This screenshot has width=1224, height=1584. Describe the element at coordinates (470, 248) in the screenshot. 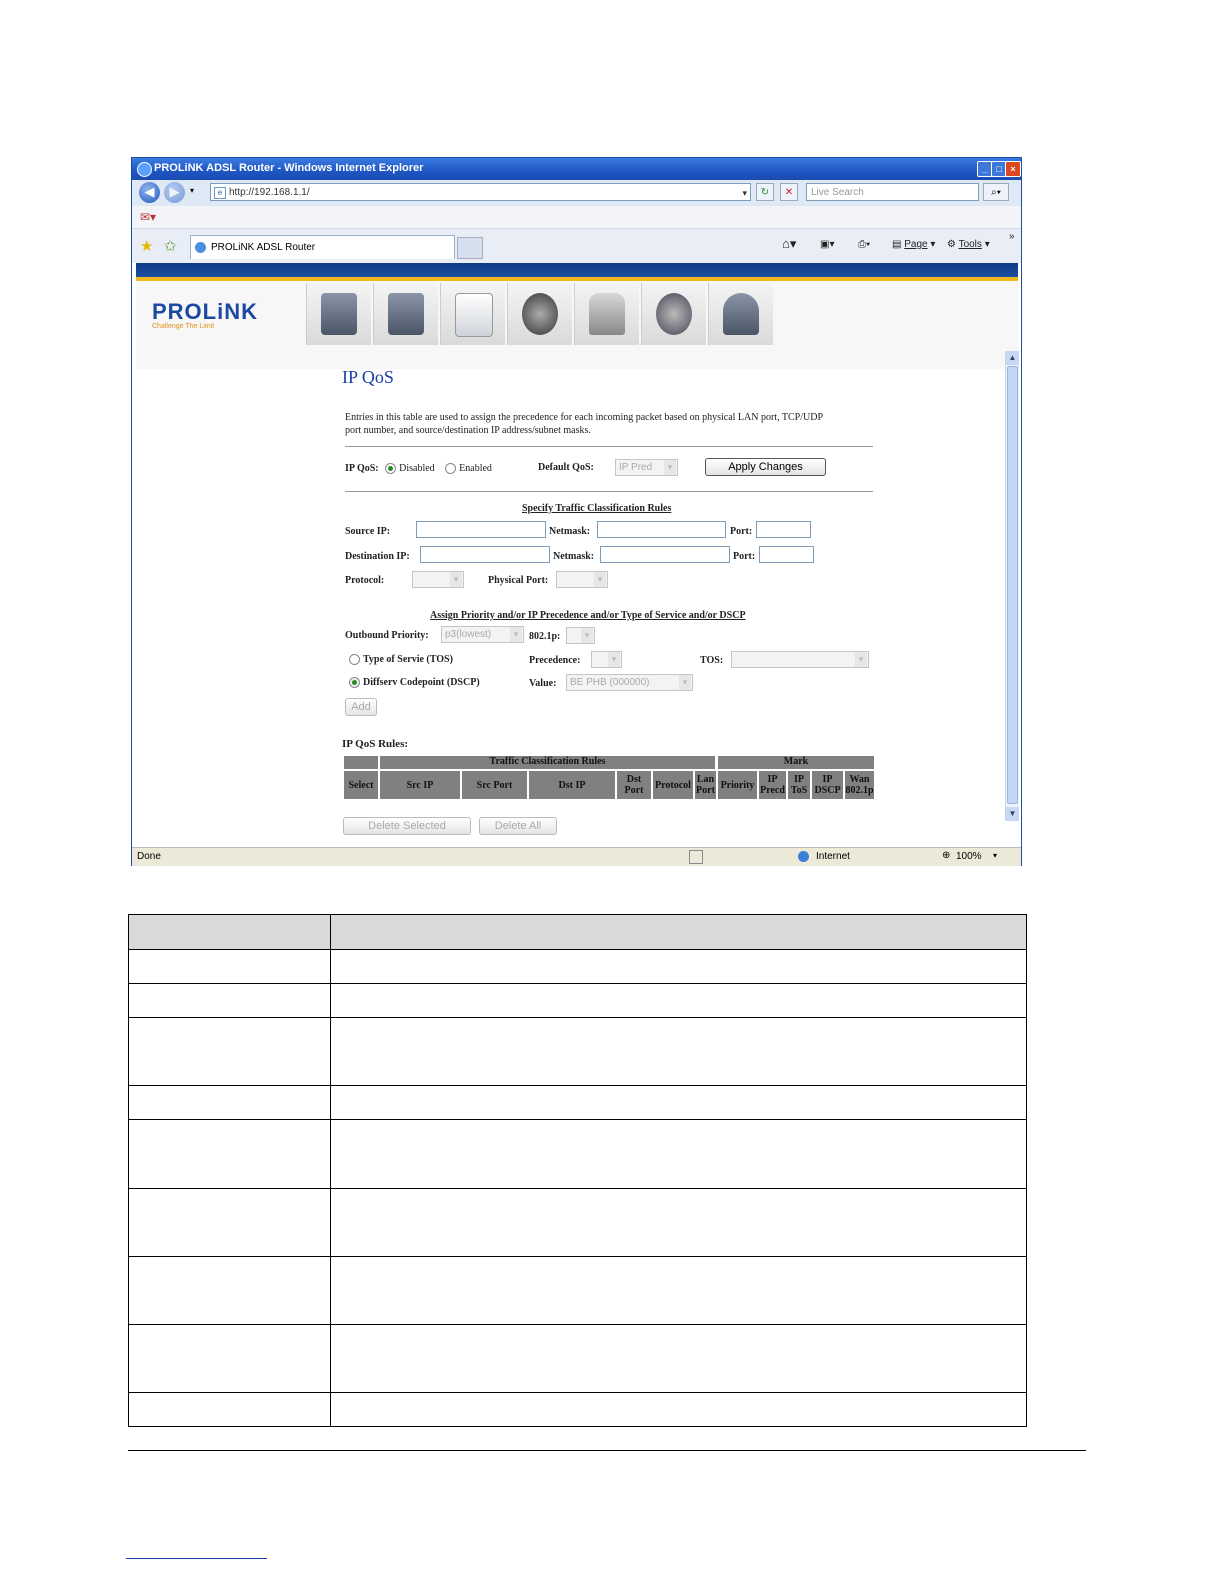

I see `new-tab-button` at that location.